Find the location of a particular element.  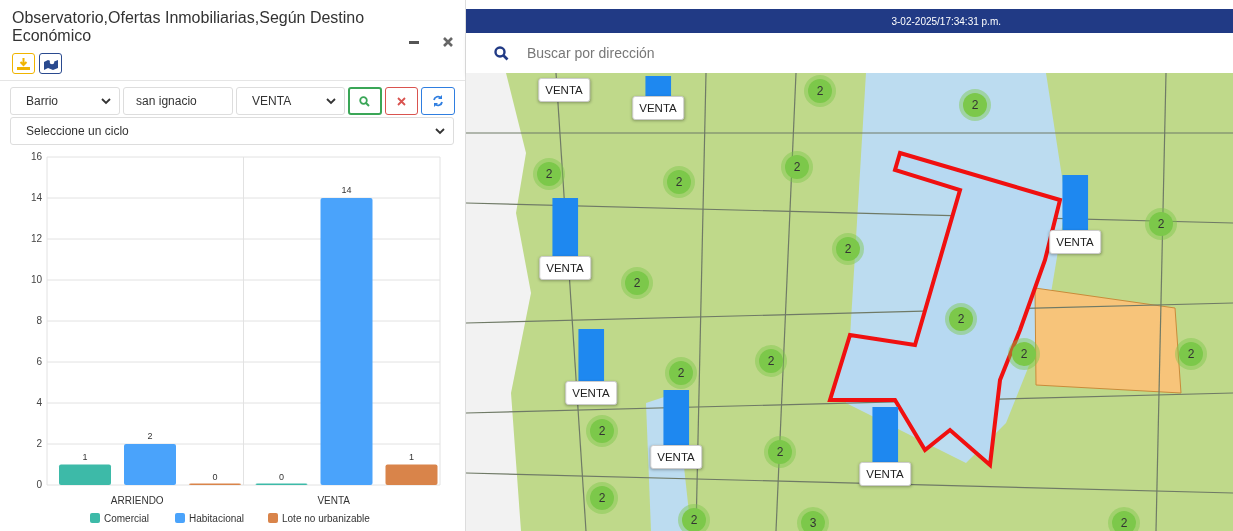

refresh-button is located at coordinates (438, 101).